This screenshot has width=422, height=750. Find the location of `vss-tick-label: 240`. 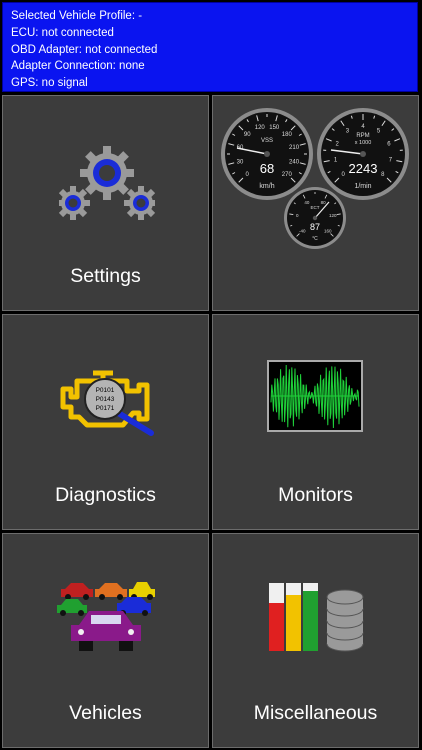

vss-tick-label: 240 is located at coordinates (294, 162).